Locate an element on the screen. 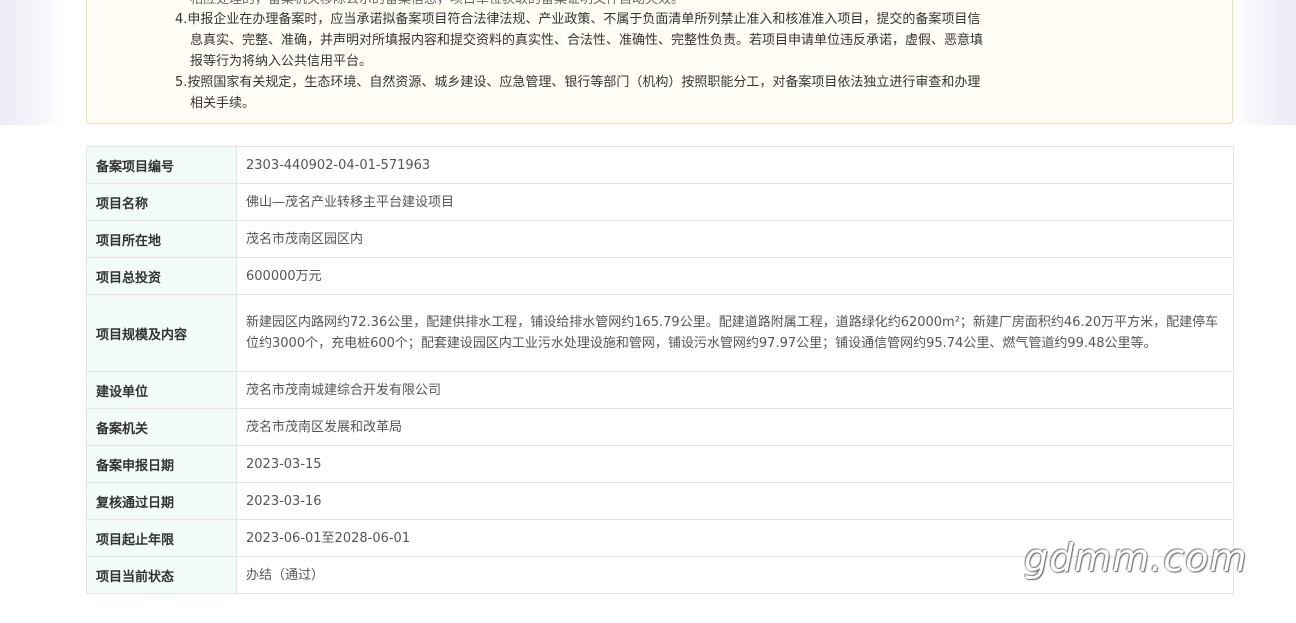  table-row: 备案项目编号 2303-440902-04-01-571963 is located at coordinates (660, 165).